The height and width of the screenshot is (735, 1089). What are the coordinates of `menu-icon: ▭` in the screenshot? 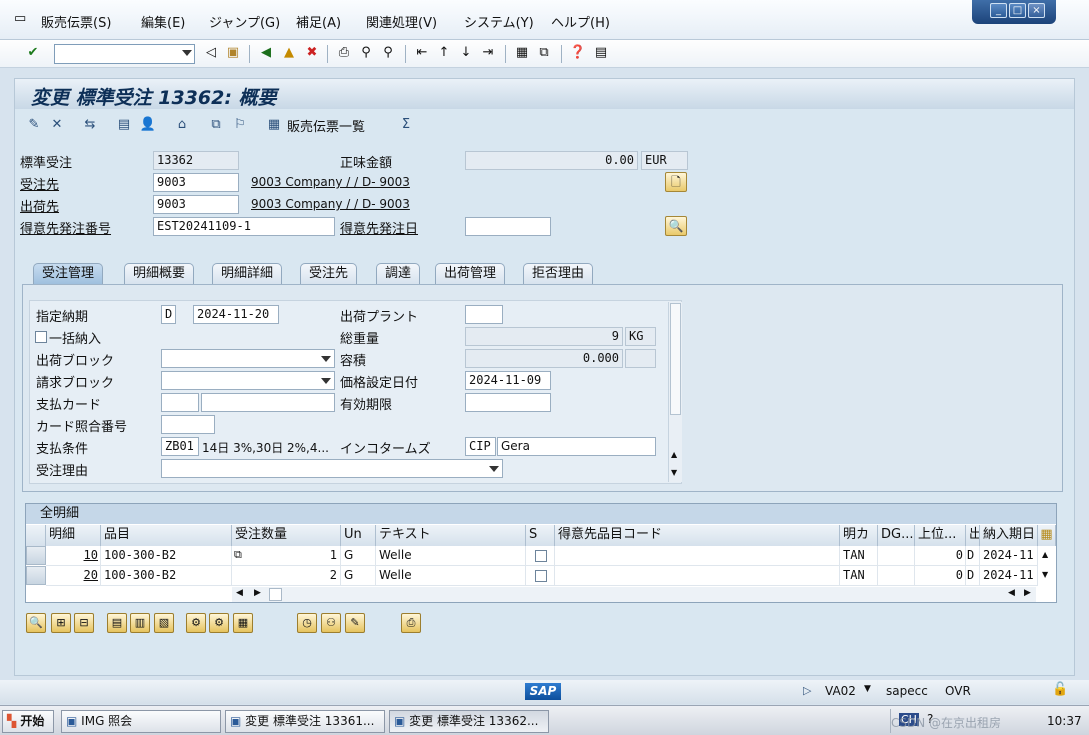 It's located at (20, 18).